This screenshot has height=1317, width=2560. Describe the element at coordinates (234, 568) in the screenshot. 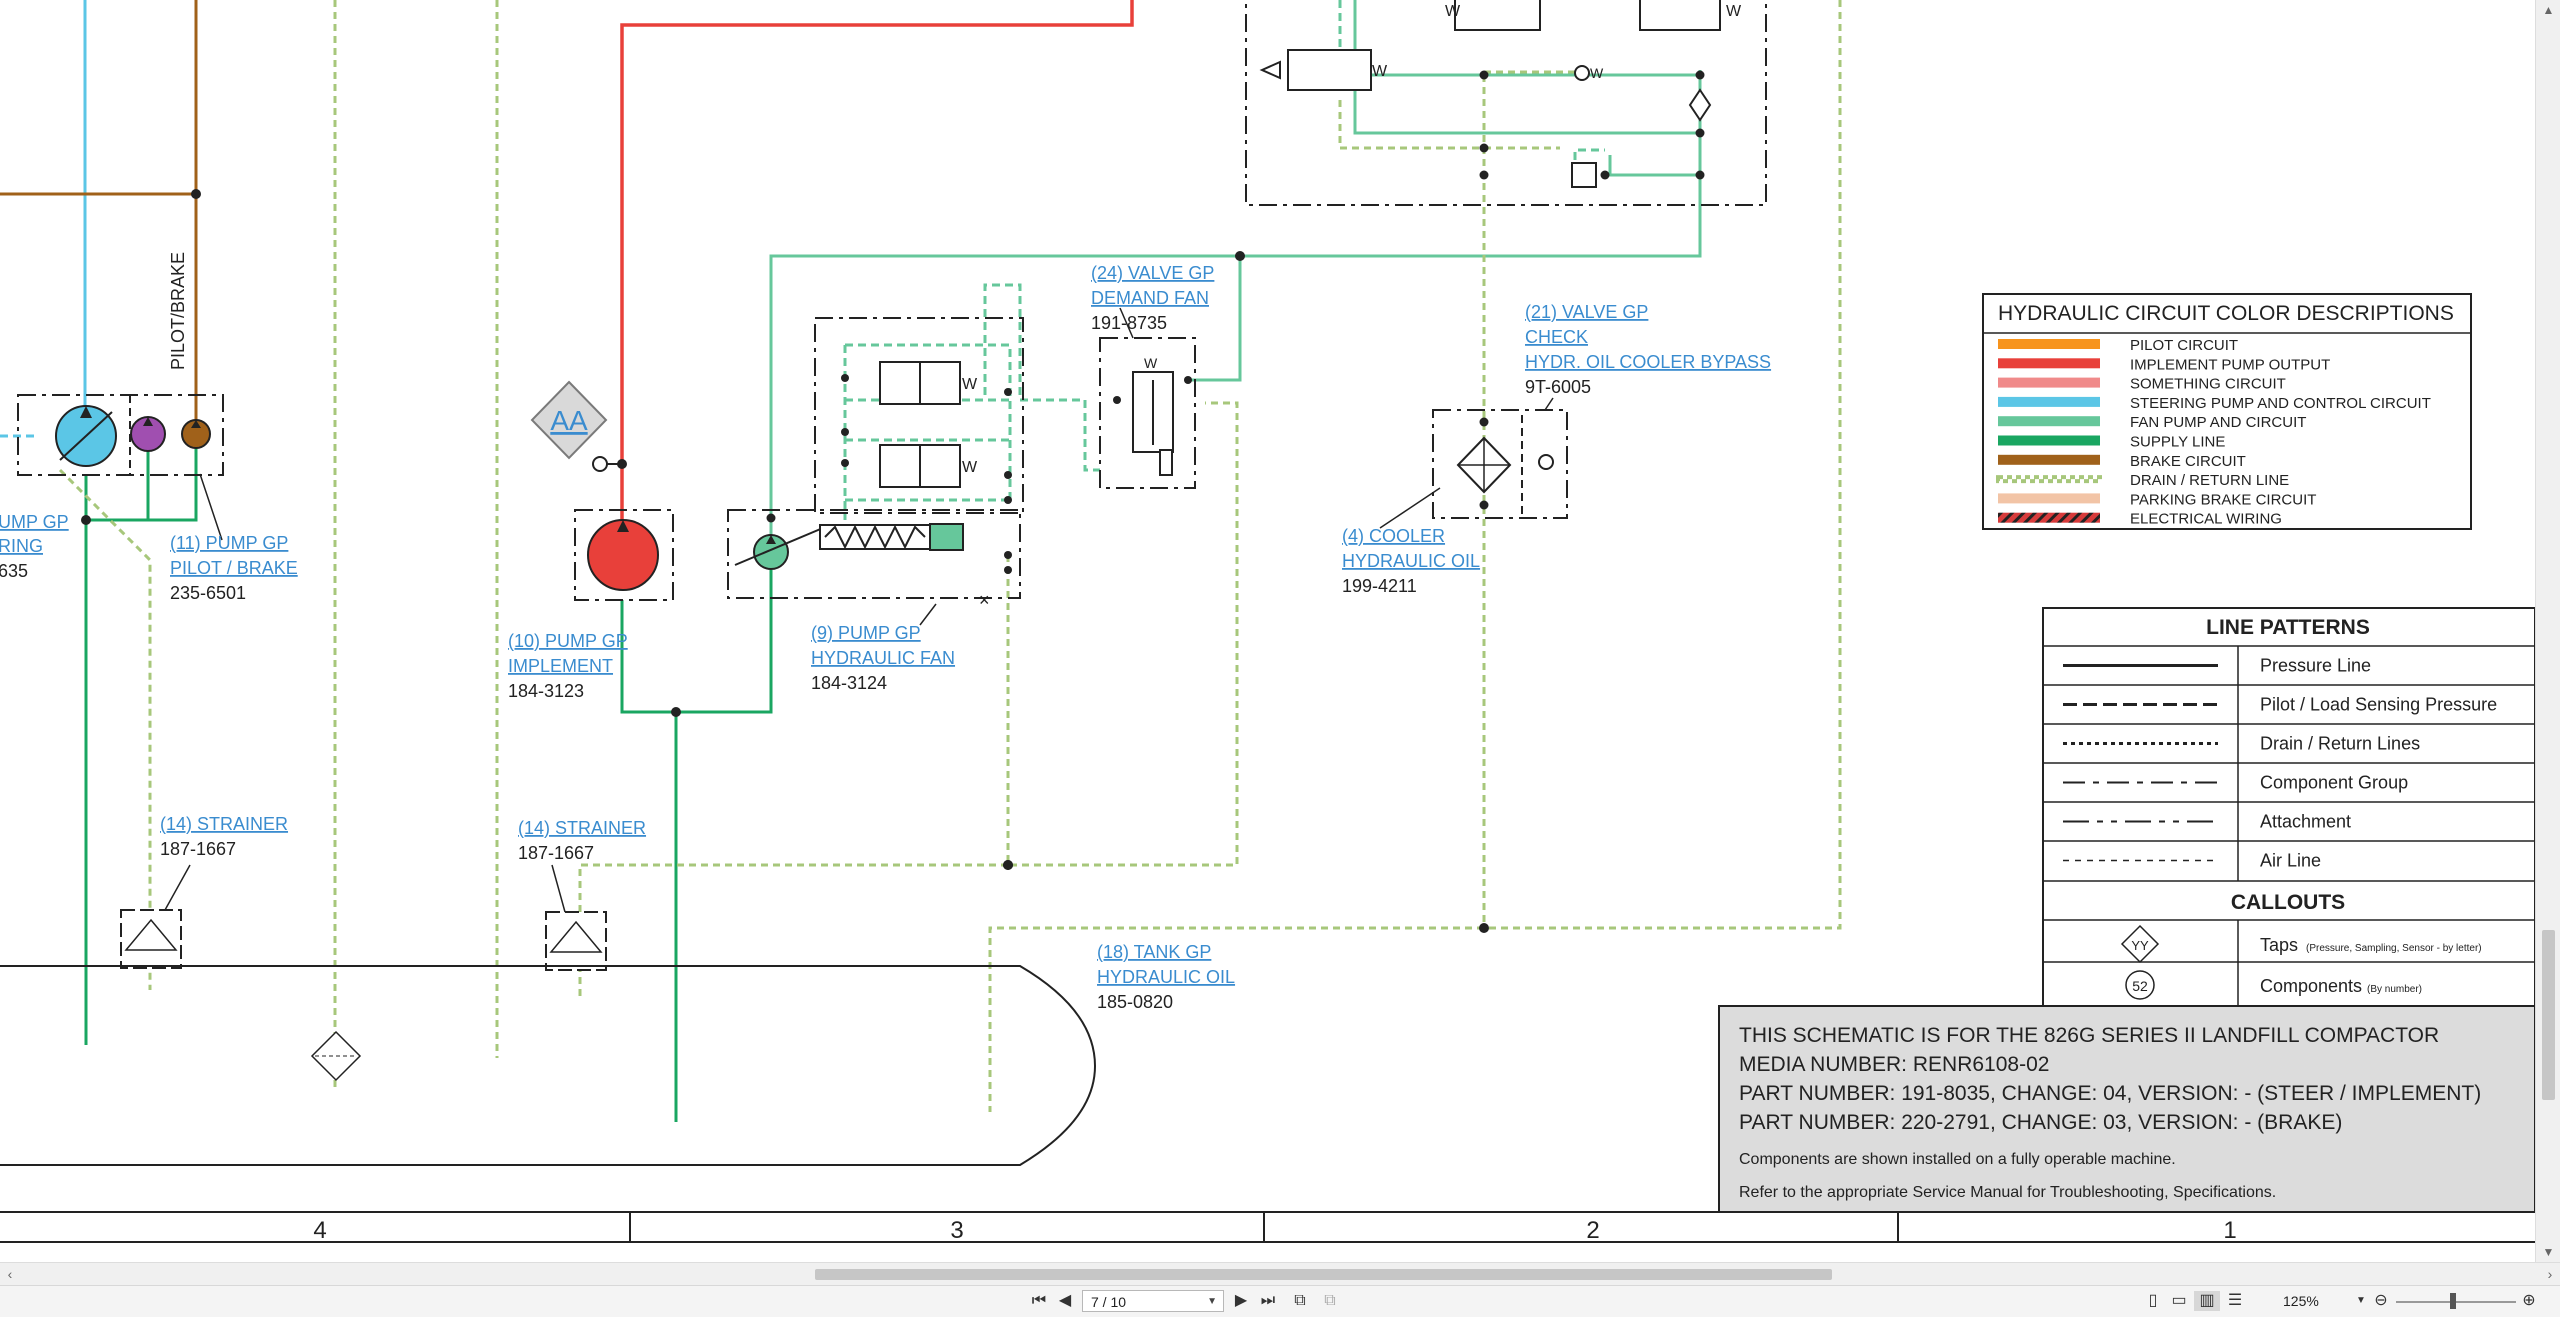

I see `pump-pilot-name2: PILOT / BRAKE` at that location.